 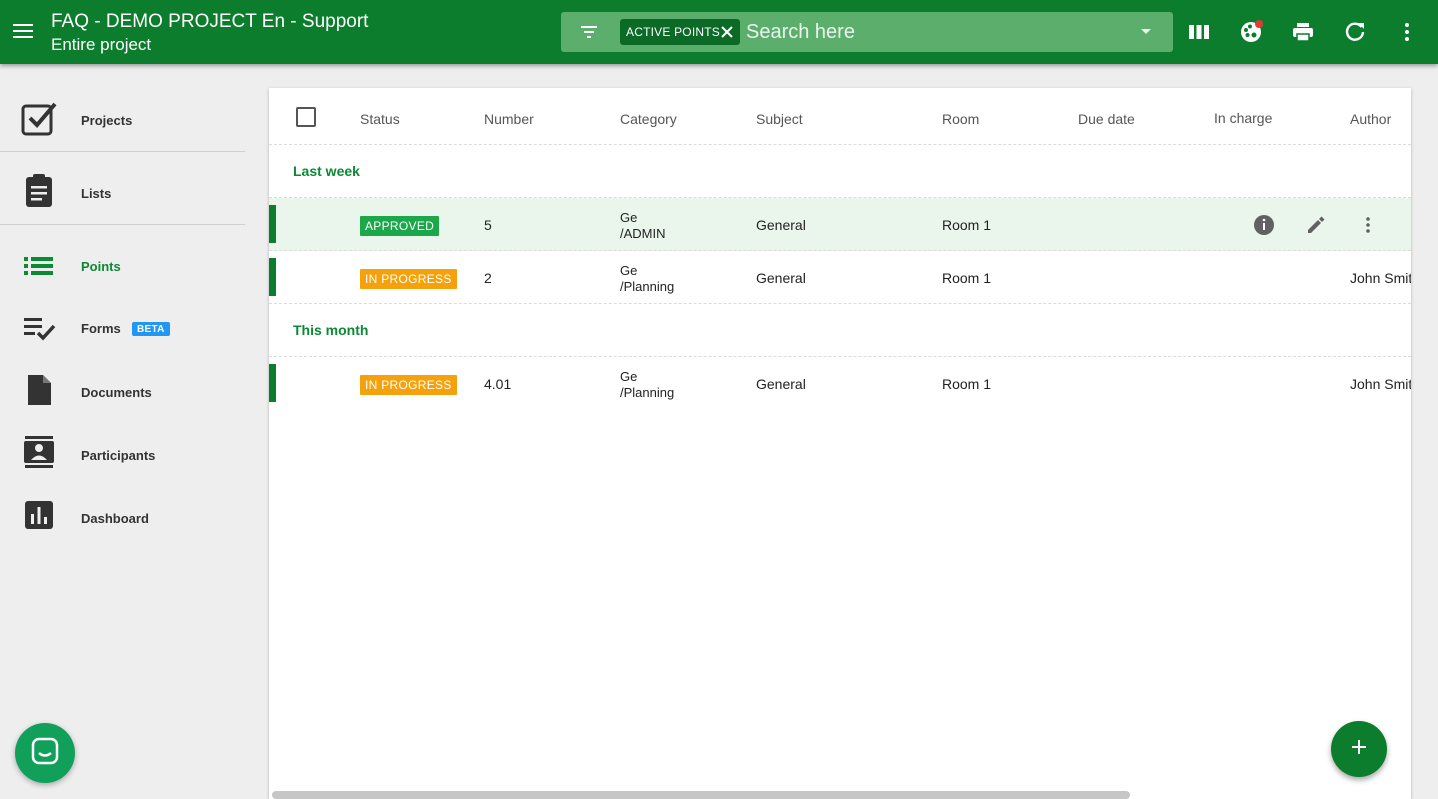 I want to click on close-icon, so click(x=727, y=32).